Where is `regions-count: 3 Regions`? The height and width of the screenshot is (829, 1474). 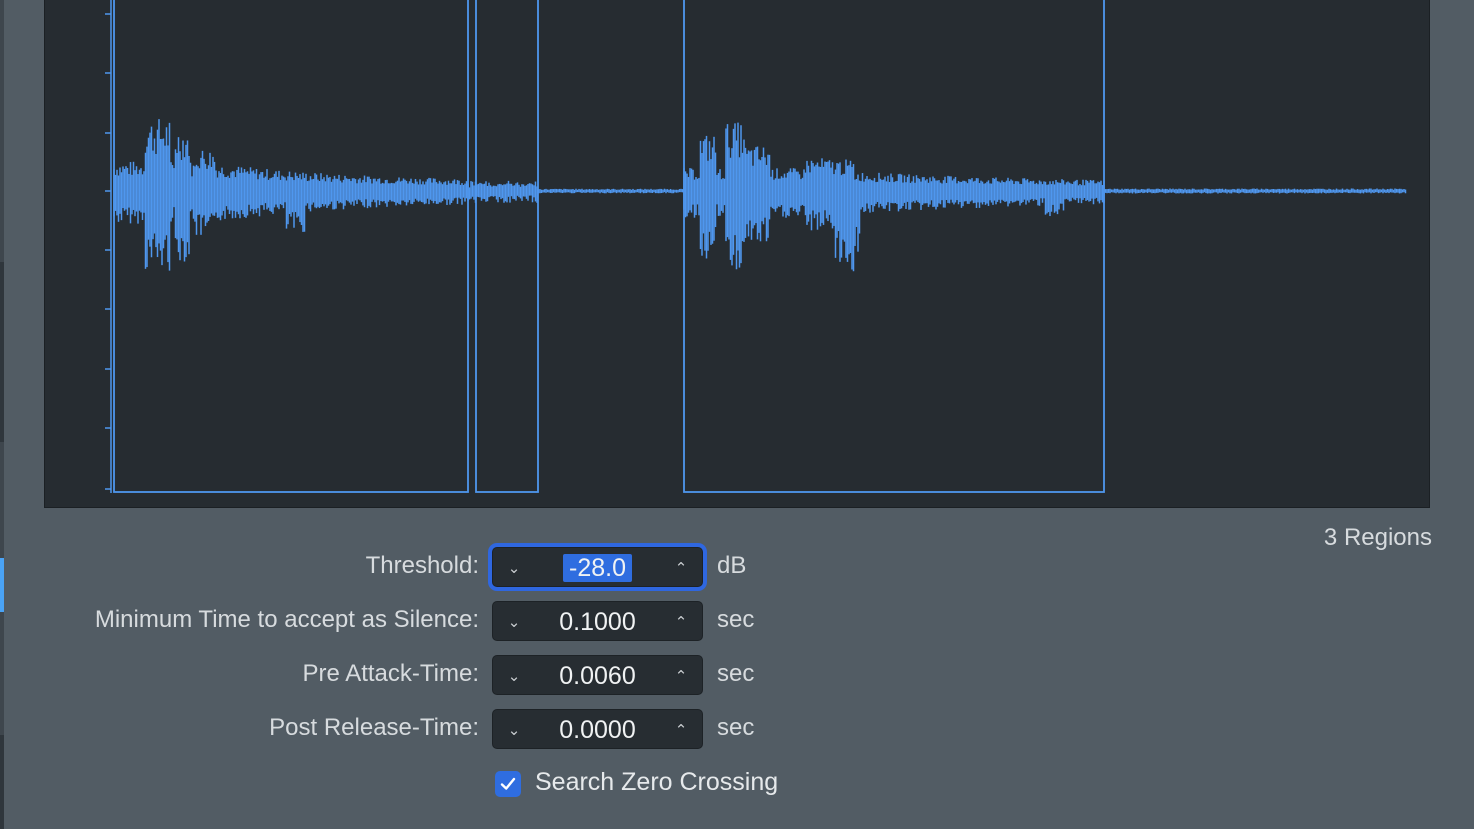
regions-count: 3 Regions is located at coordinates (1377, 537).